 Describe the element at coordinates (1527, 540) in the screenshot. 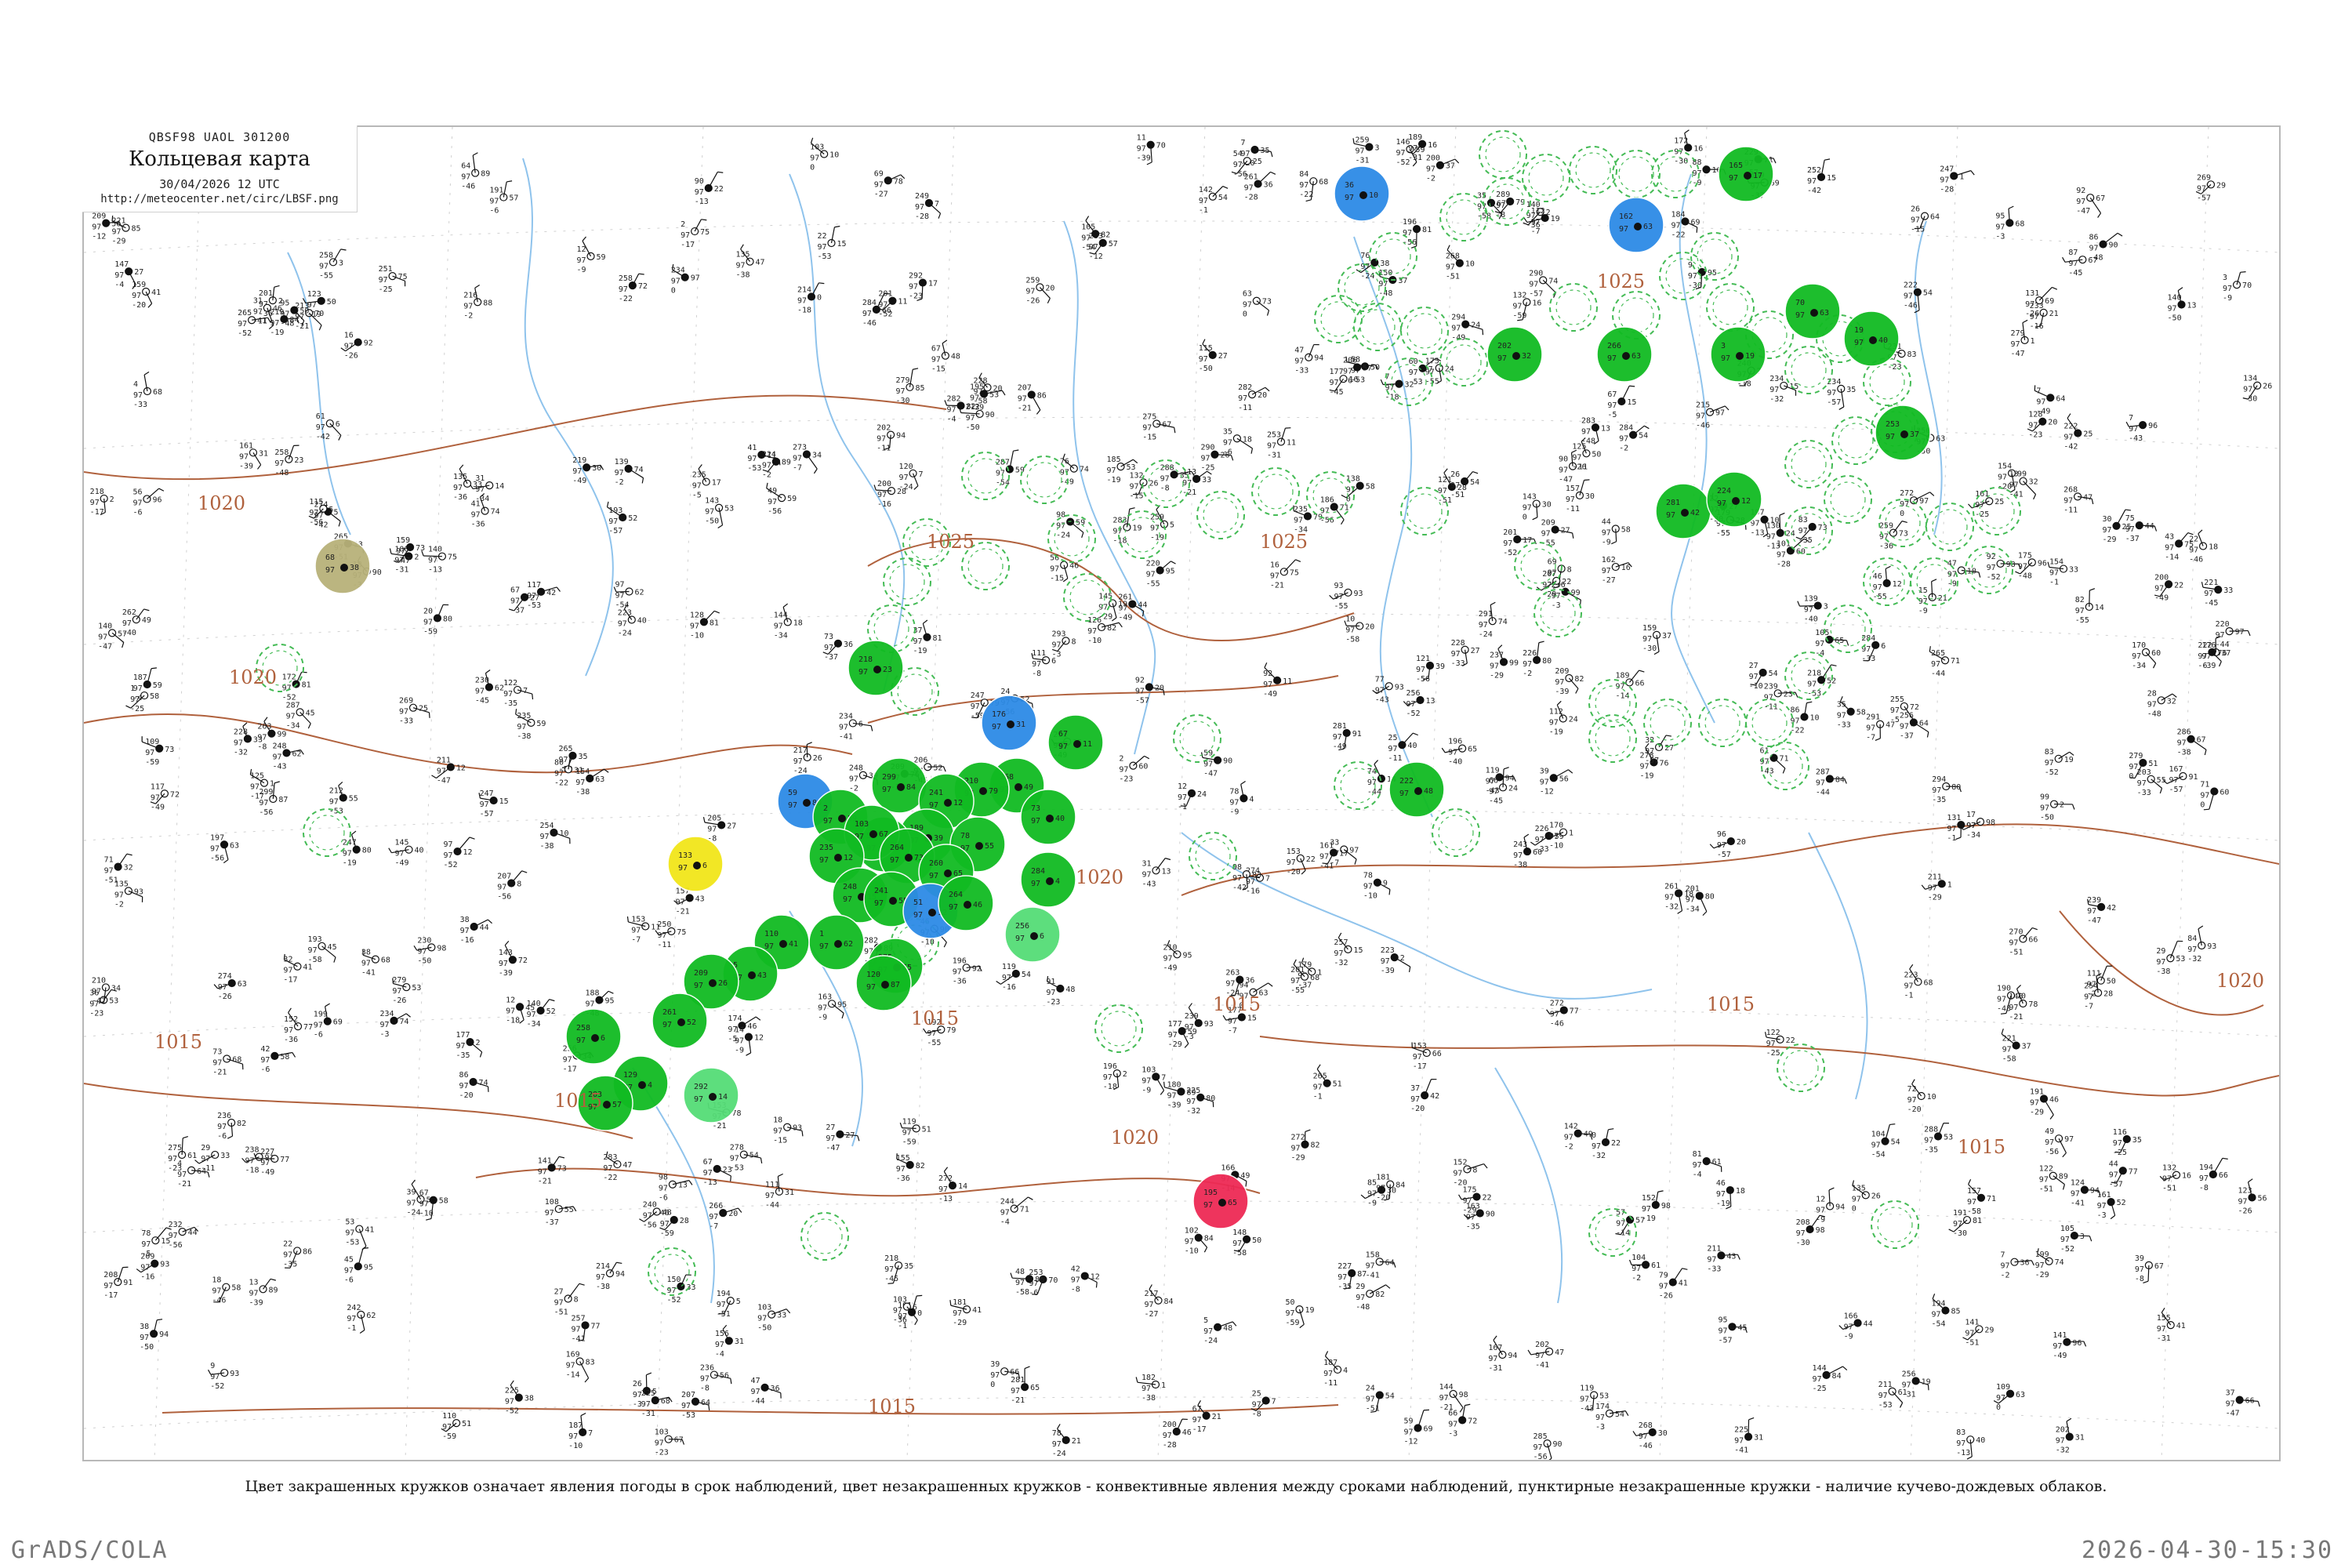

I see `svg-text: 17` at that location.